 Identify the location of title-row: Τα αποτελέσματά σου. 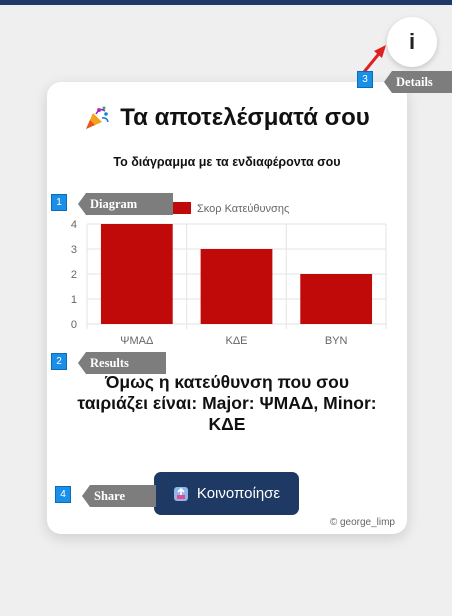
(227, 118).